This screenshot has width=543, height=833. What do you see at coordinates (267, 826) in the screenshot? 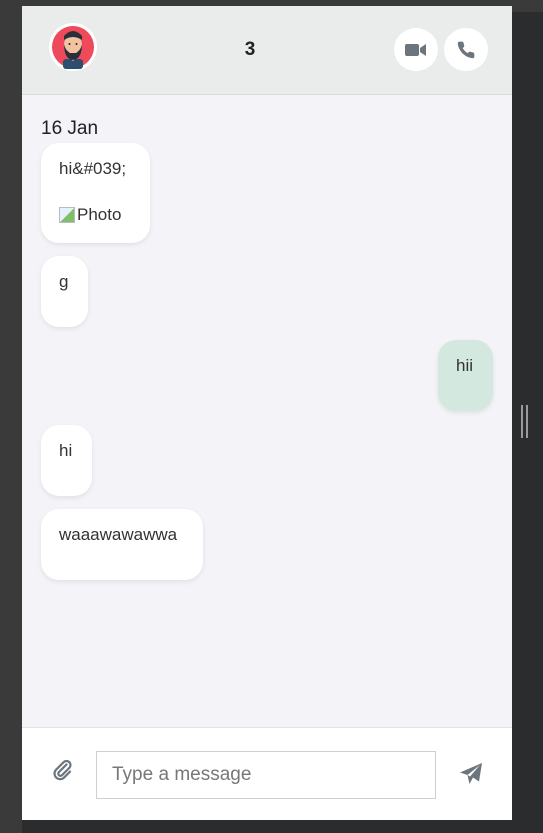
I see `window-bottom-edge` at bounding box center [267, 826].